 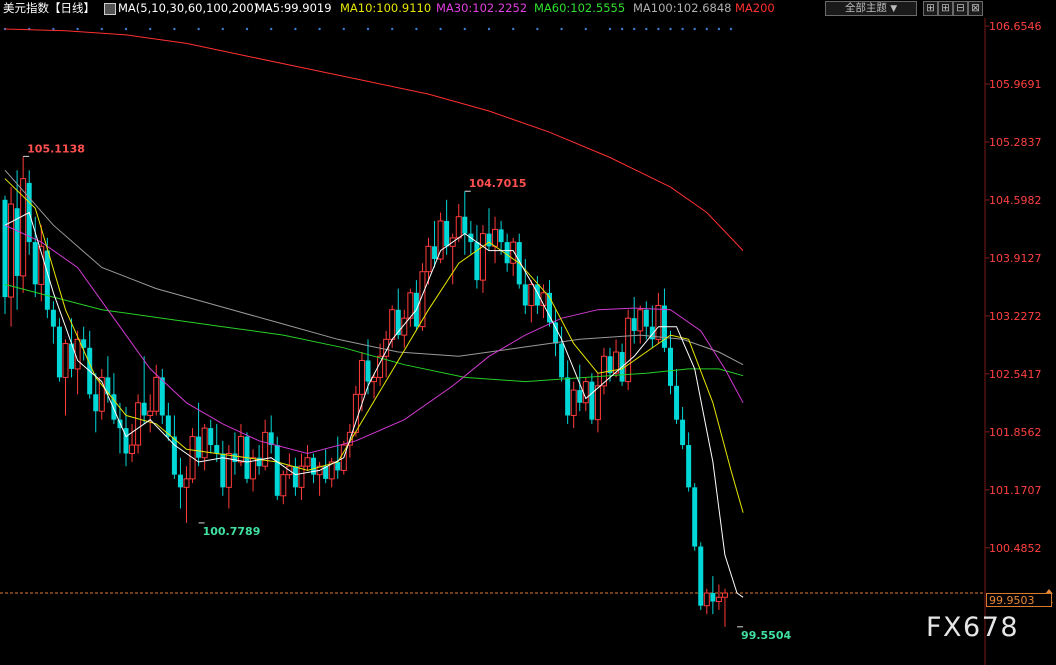 What do you see at coordinates (580, 8) in the screenshot?
I see `ma60-value: MA60:102.5555` at bounding box center [580, 8].